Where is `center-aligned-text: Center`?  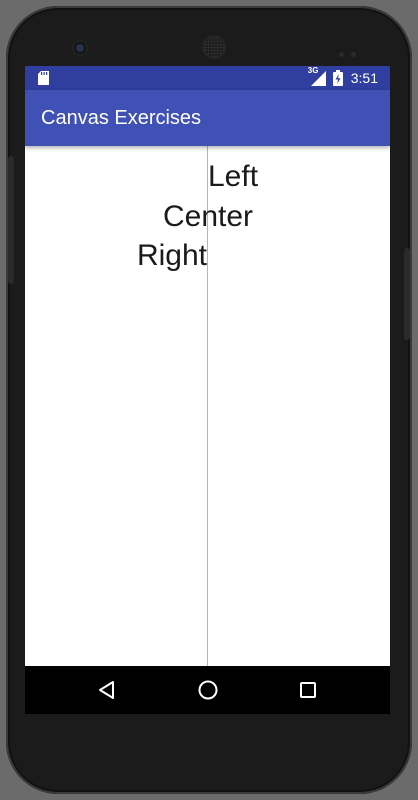 center-aligned-text: Center is located at coordinates (208, 216).